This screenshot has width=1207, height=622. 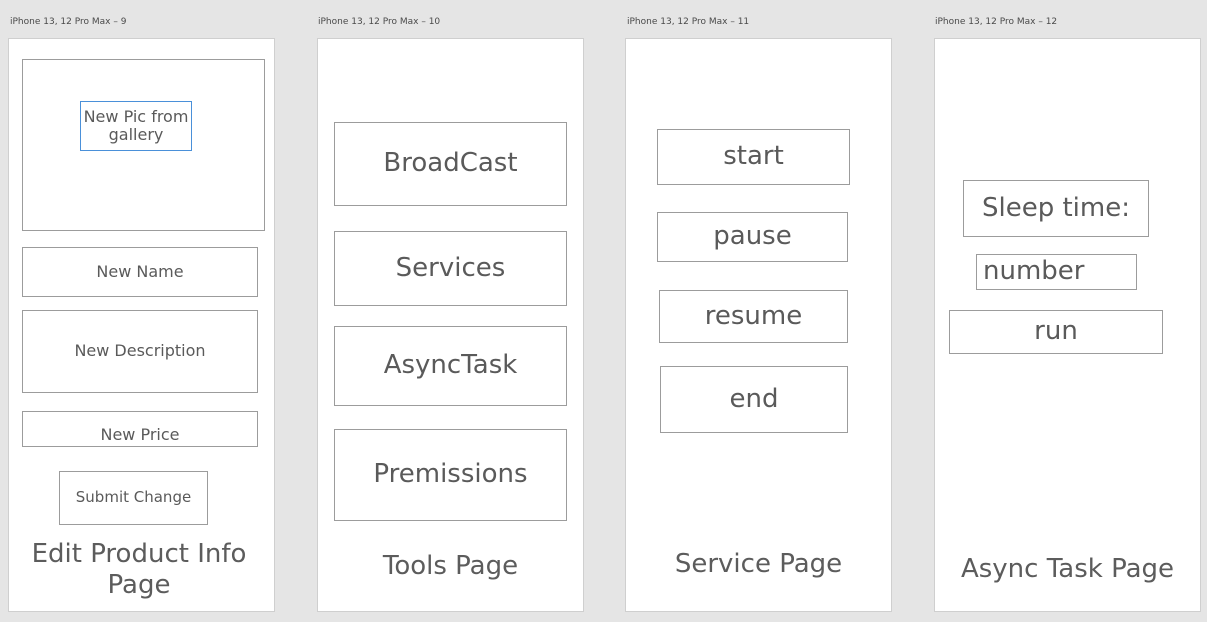 I want to click on new-pic-button: New Pic from gallery, so click(x=136, y=126).